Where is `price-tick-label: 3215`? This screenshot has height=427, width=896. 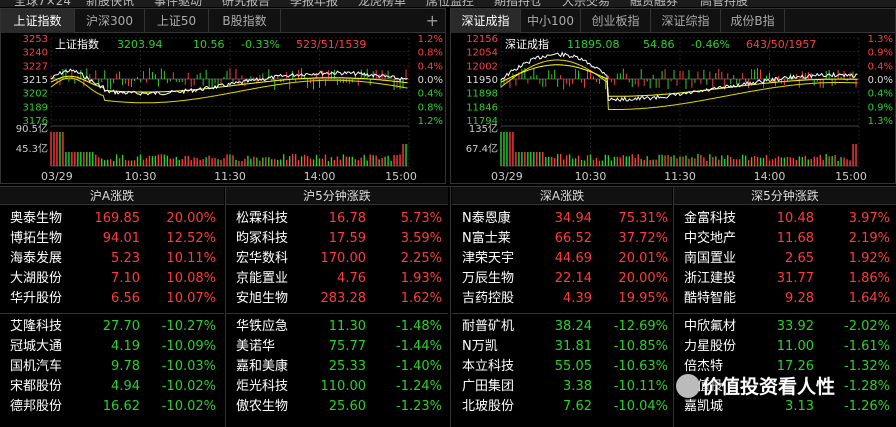 price-tick-label: 3215 is located at coordinates (35, 80).